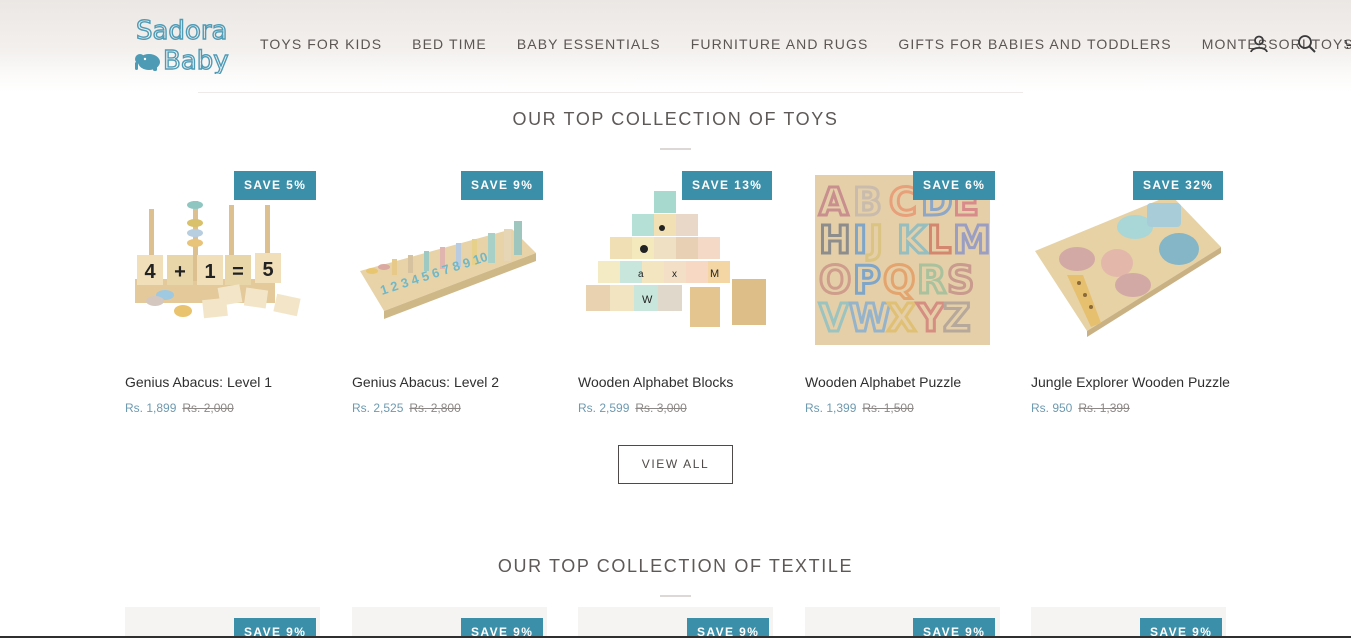 The image size is (1351, 638). What do you see at coordinates (196, 60) in the screenshot?
I see `logo-text-line2: Baby` at bounding box center [196, 60].